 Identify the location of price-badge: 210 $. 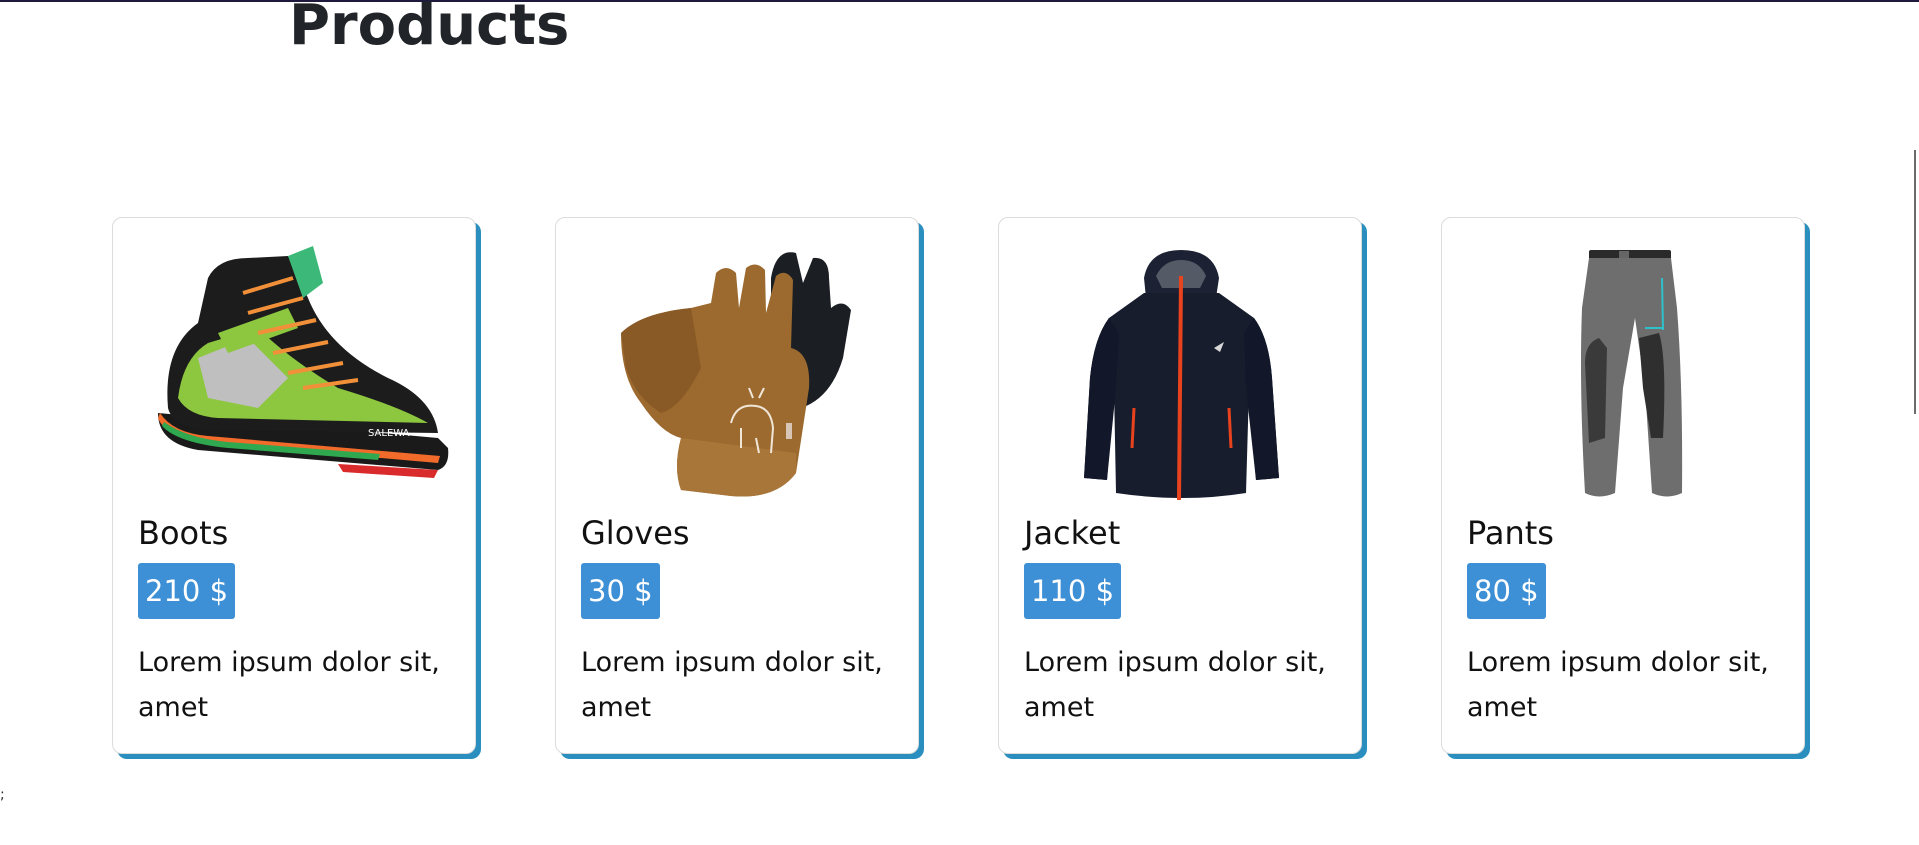
(187, 591).